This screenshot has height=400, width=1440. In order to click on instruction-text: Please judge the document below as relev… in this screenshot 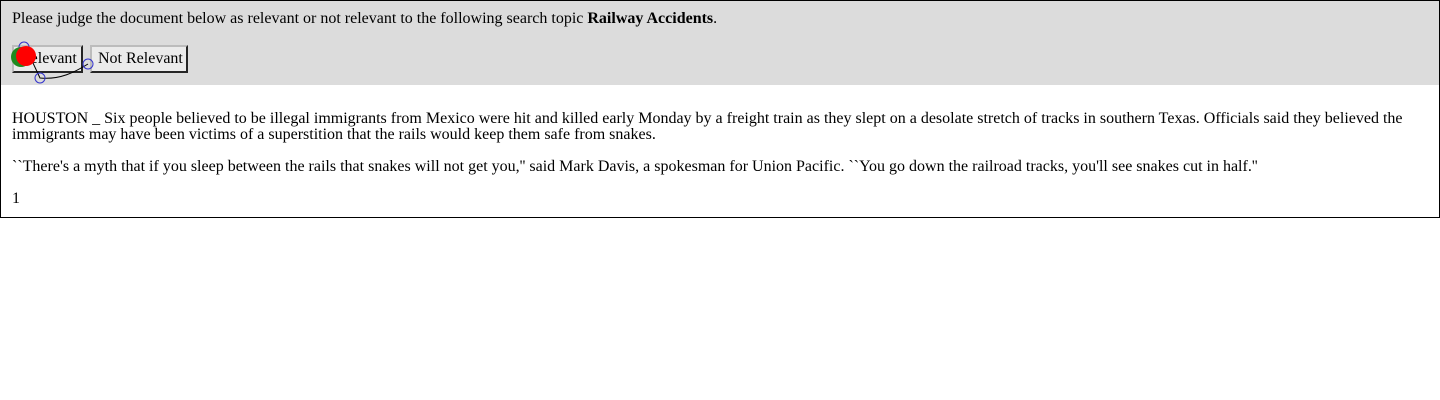, I will do `click(364, 19)`.